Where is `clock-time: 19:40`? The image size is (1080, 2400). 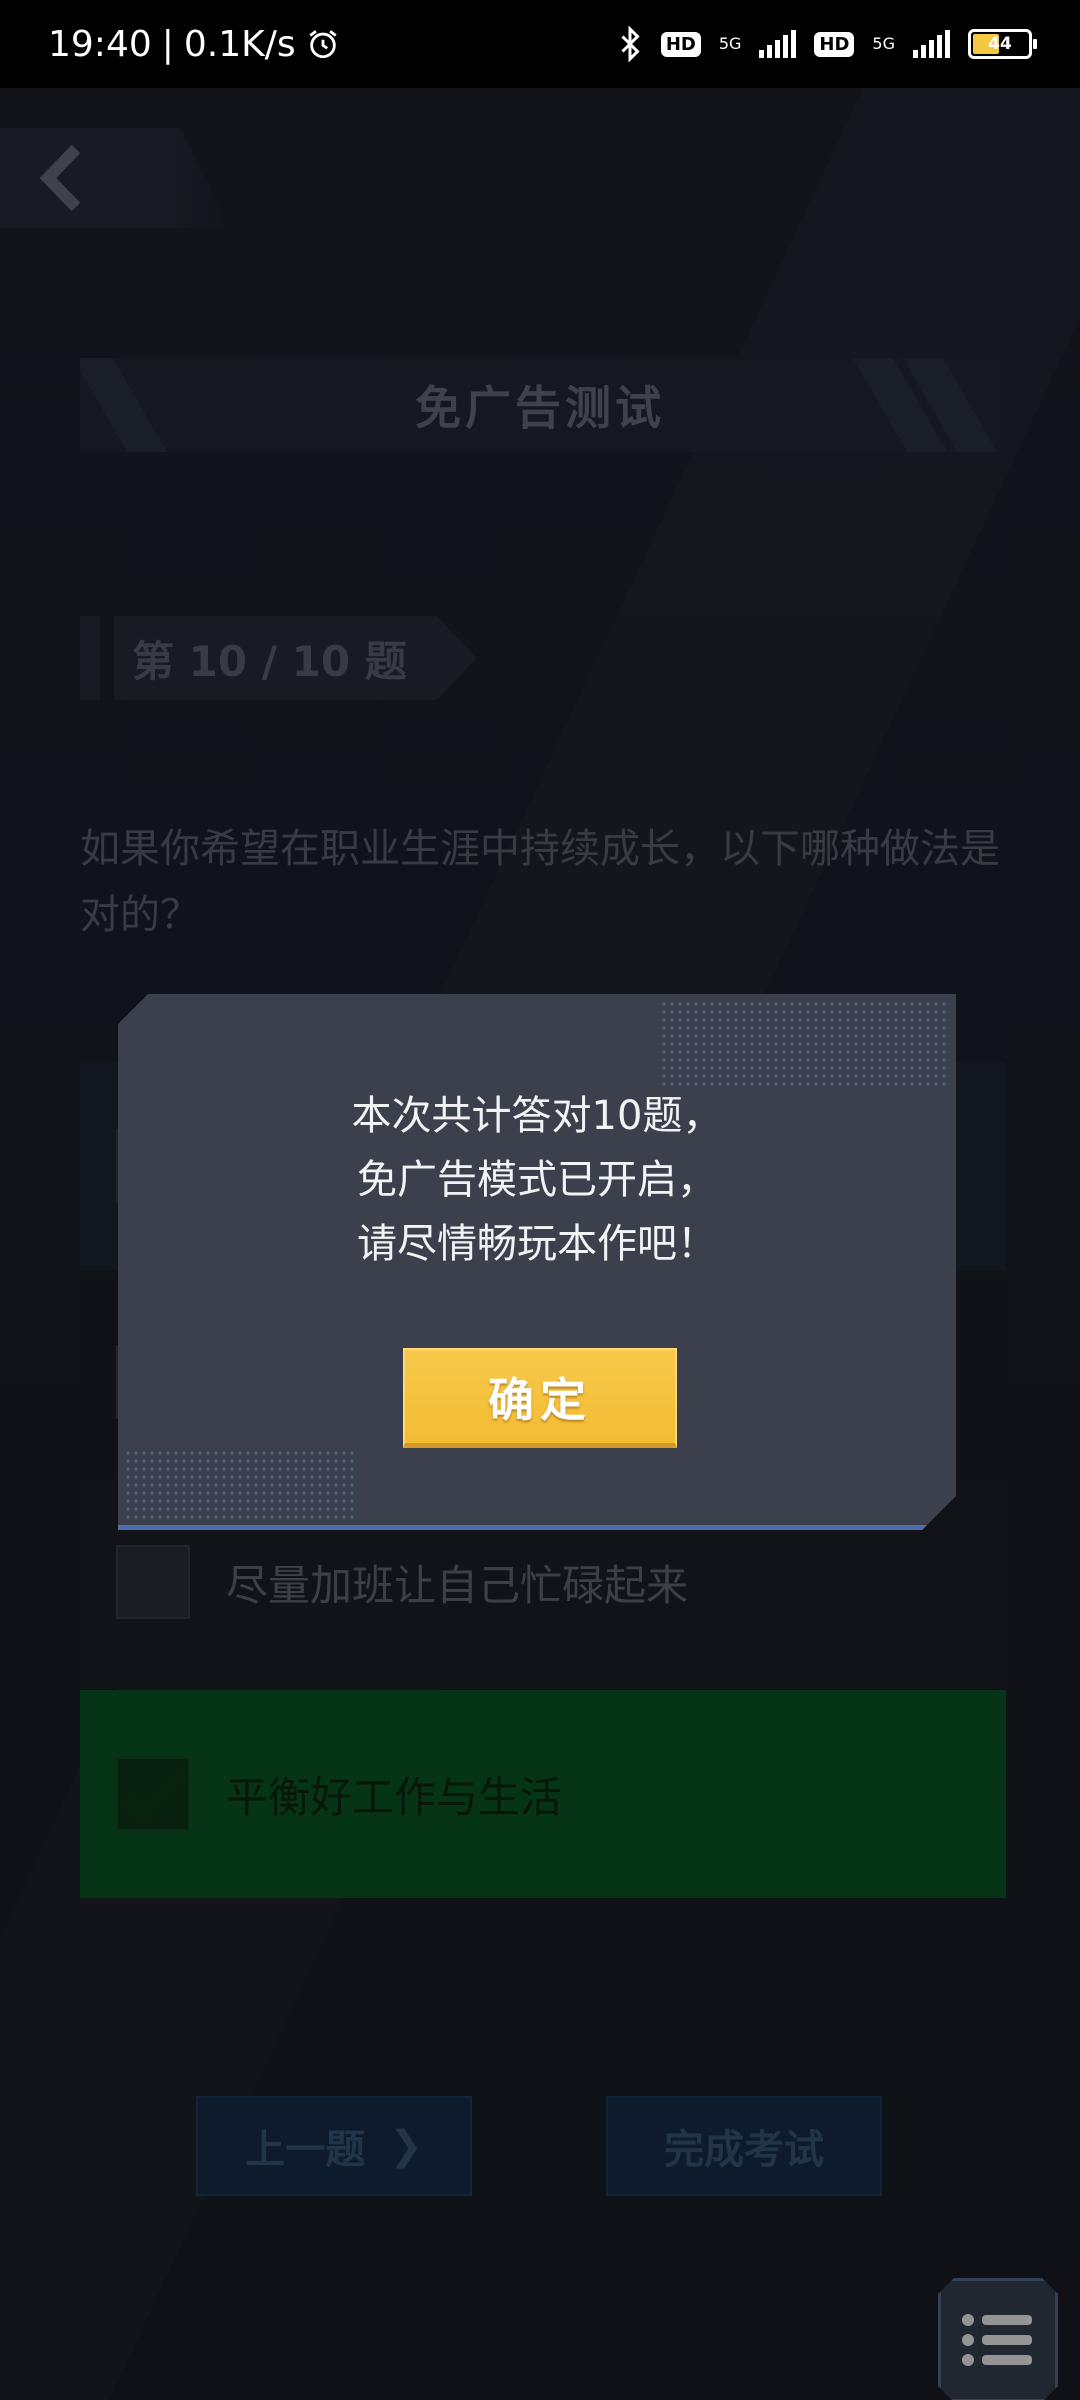
clock-time: 19:40 is located at coordinates (100, 44).